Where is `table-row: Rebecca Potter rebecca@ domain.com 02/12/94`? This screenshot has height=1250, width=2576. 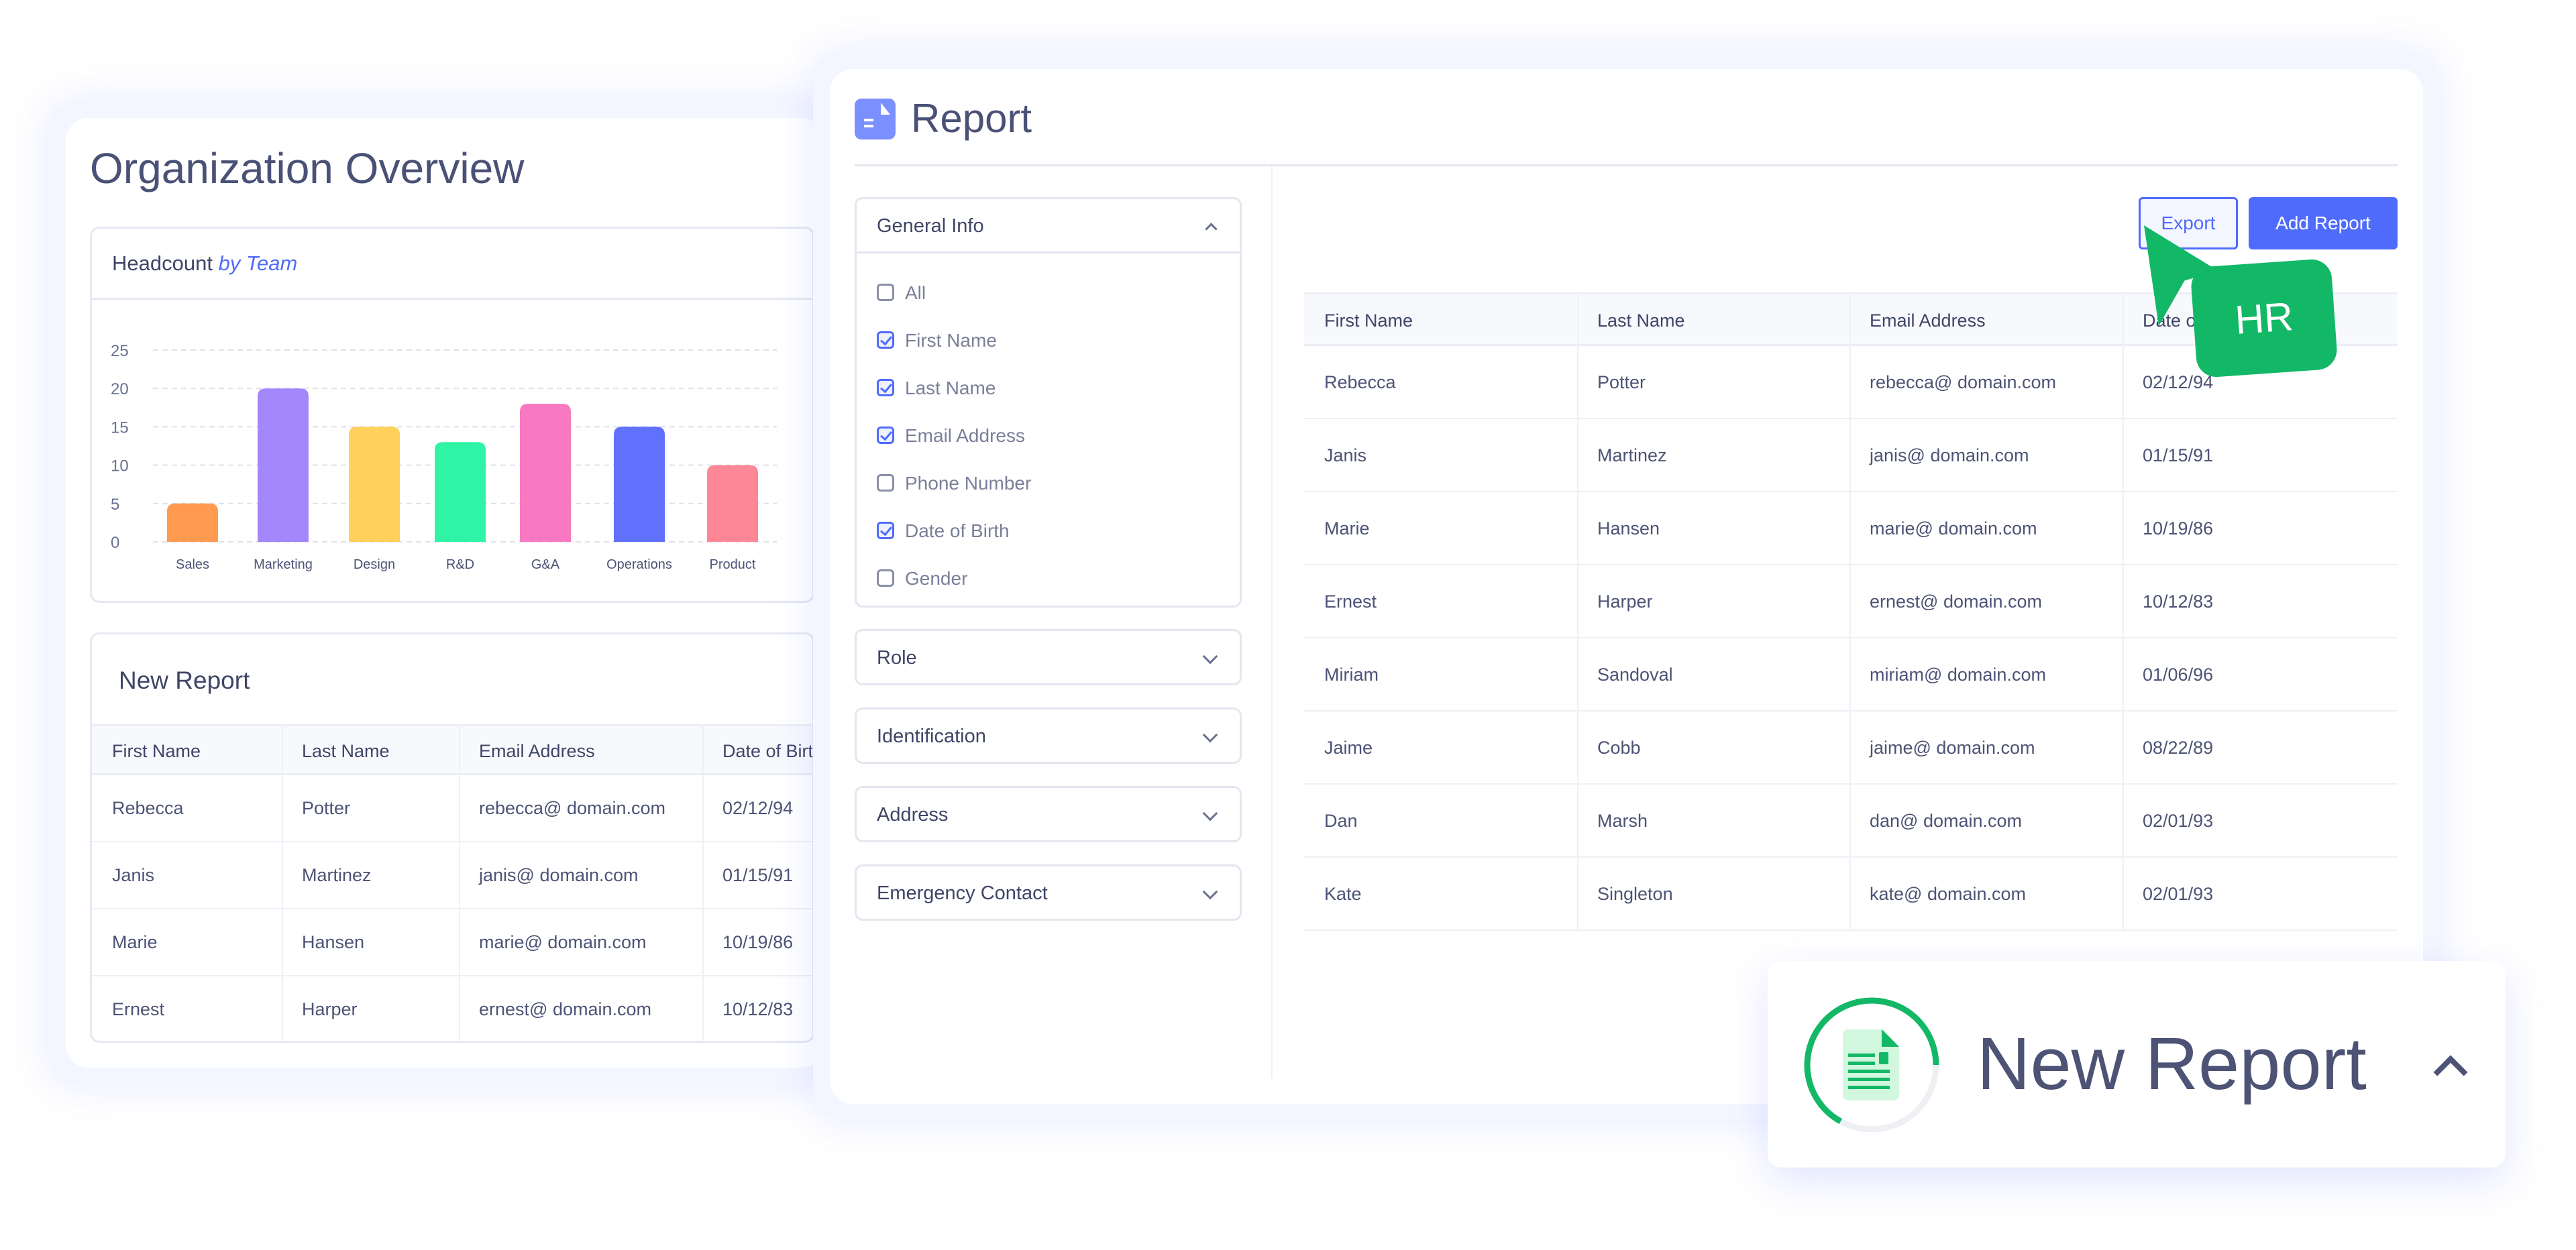
table-row: Rebecca Potter rebecca@ domain.com 02/12/94 is located at coordinates (452, 808).